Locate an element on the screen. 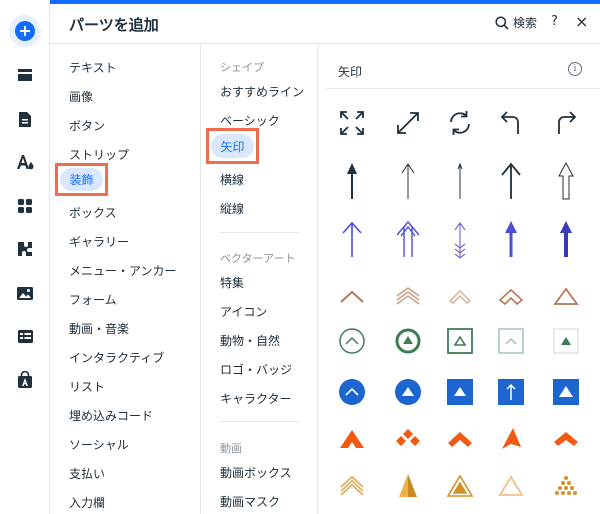  category-item: ボックス is located at coordinates (93, 212).